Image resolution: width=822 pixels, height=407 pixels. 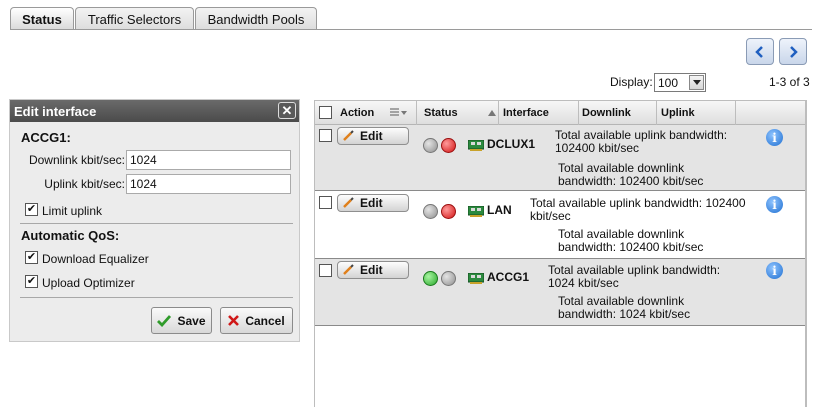 I want to click on col-status-label: Status, so click(x=441, y=113).